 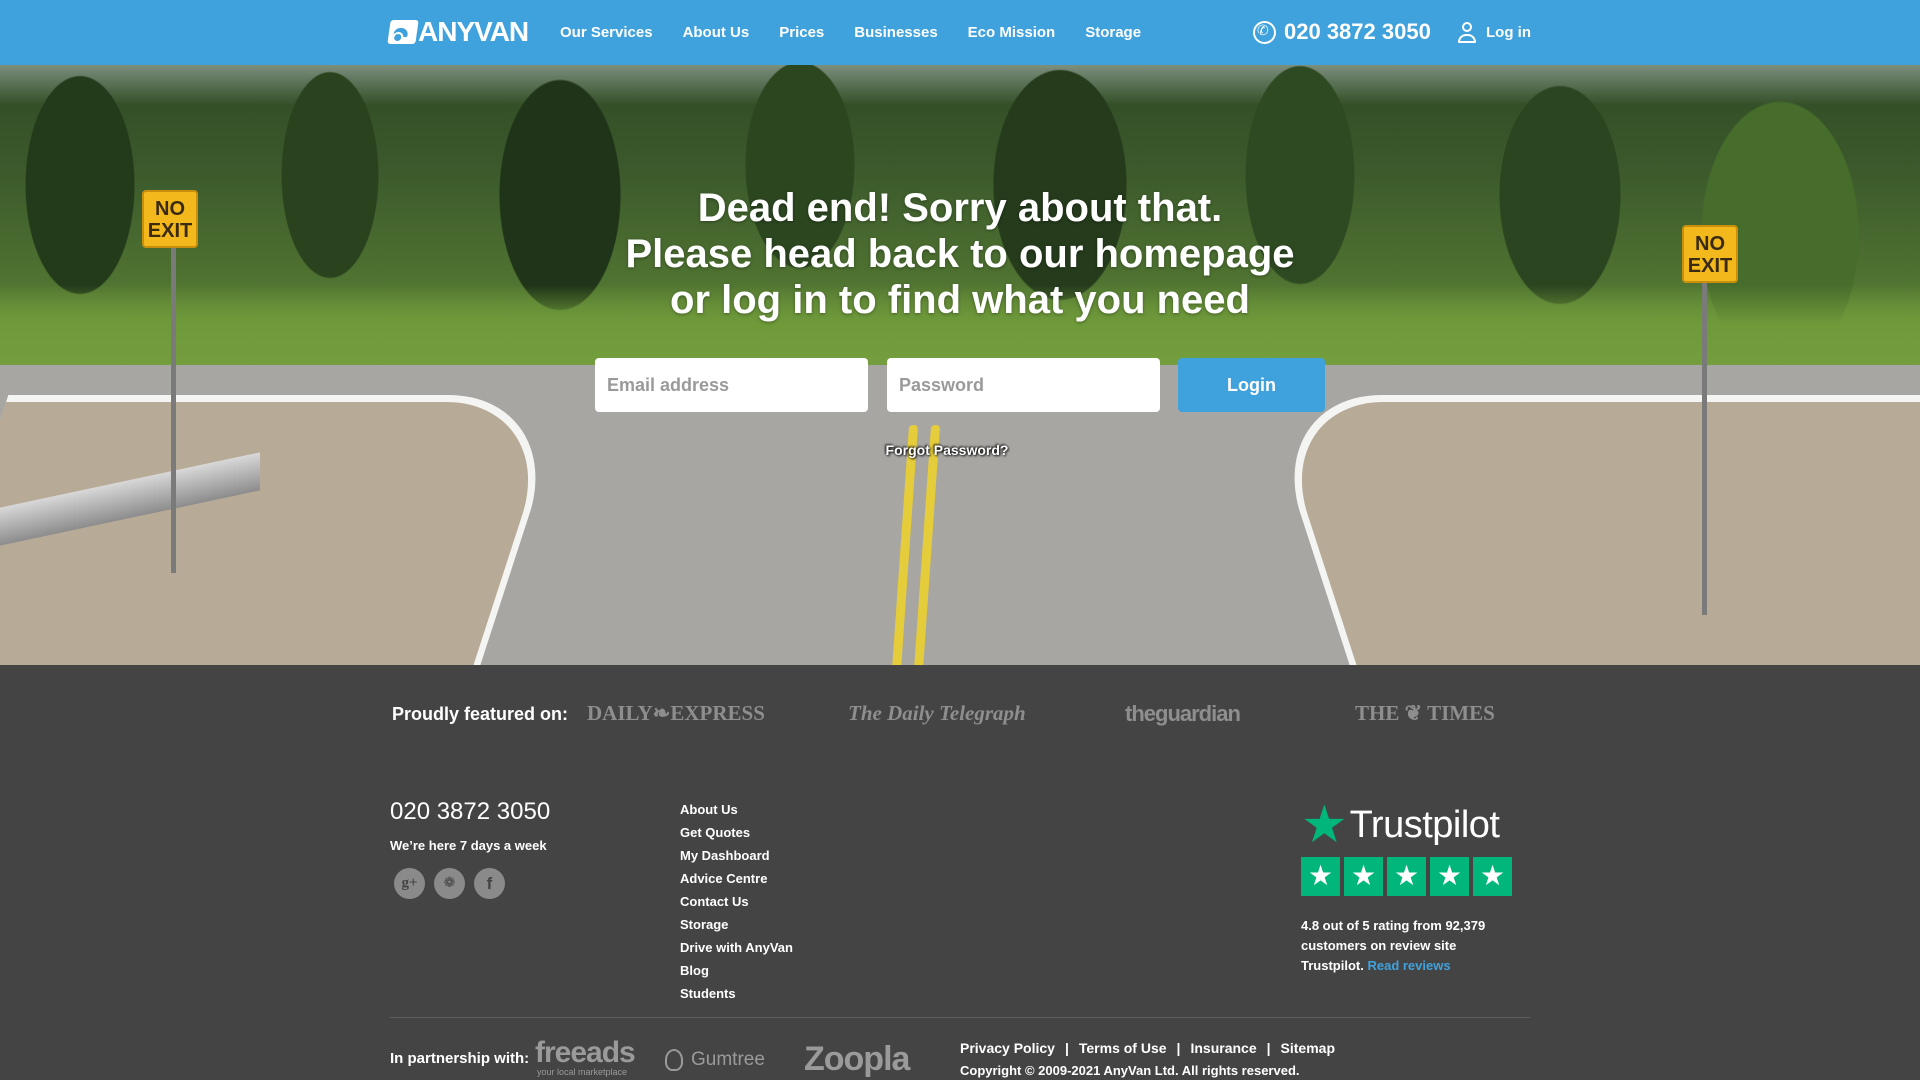 What do you see at coordinates (449, 883) in the screenshot?
I see `twitter-icon: ❁` at bounding box center [449, 883].